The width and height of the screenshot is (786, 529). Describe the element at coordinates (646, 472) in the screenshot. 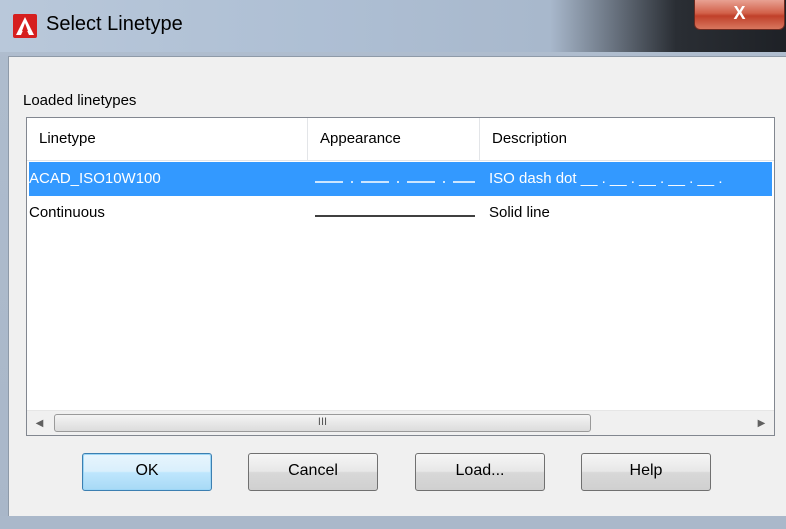

I see `help-button: Help` at that location.